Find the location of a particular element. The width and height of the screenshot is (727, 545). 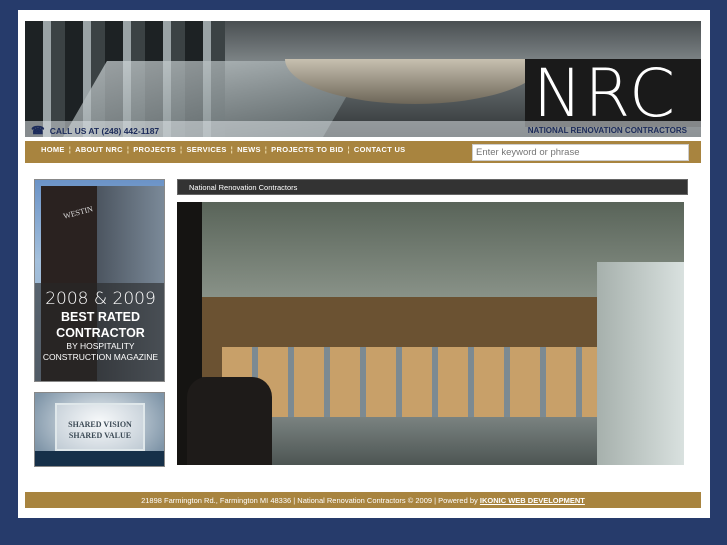

photo-chair is located at coordinates (229, 421).